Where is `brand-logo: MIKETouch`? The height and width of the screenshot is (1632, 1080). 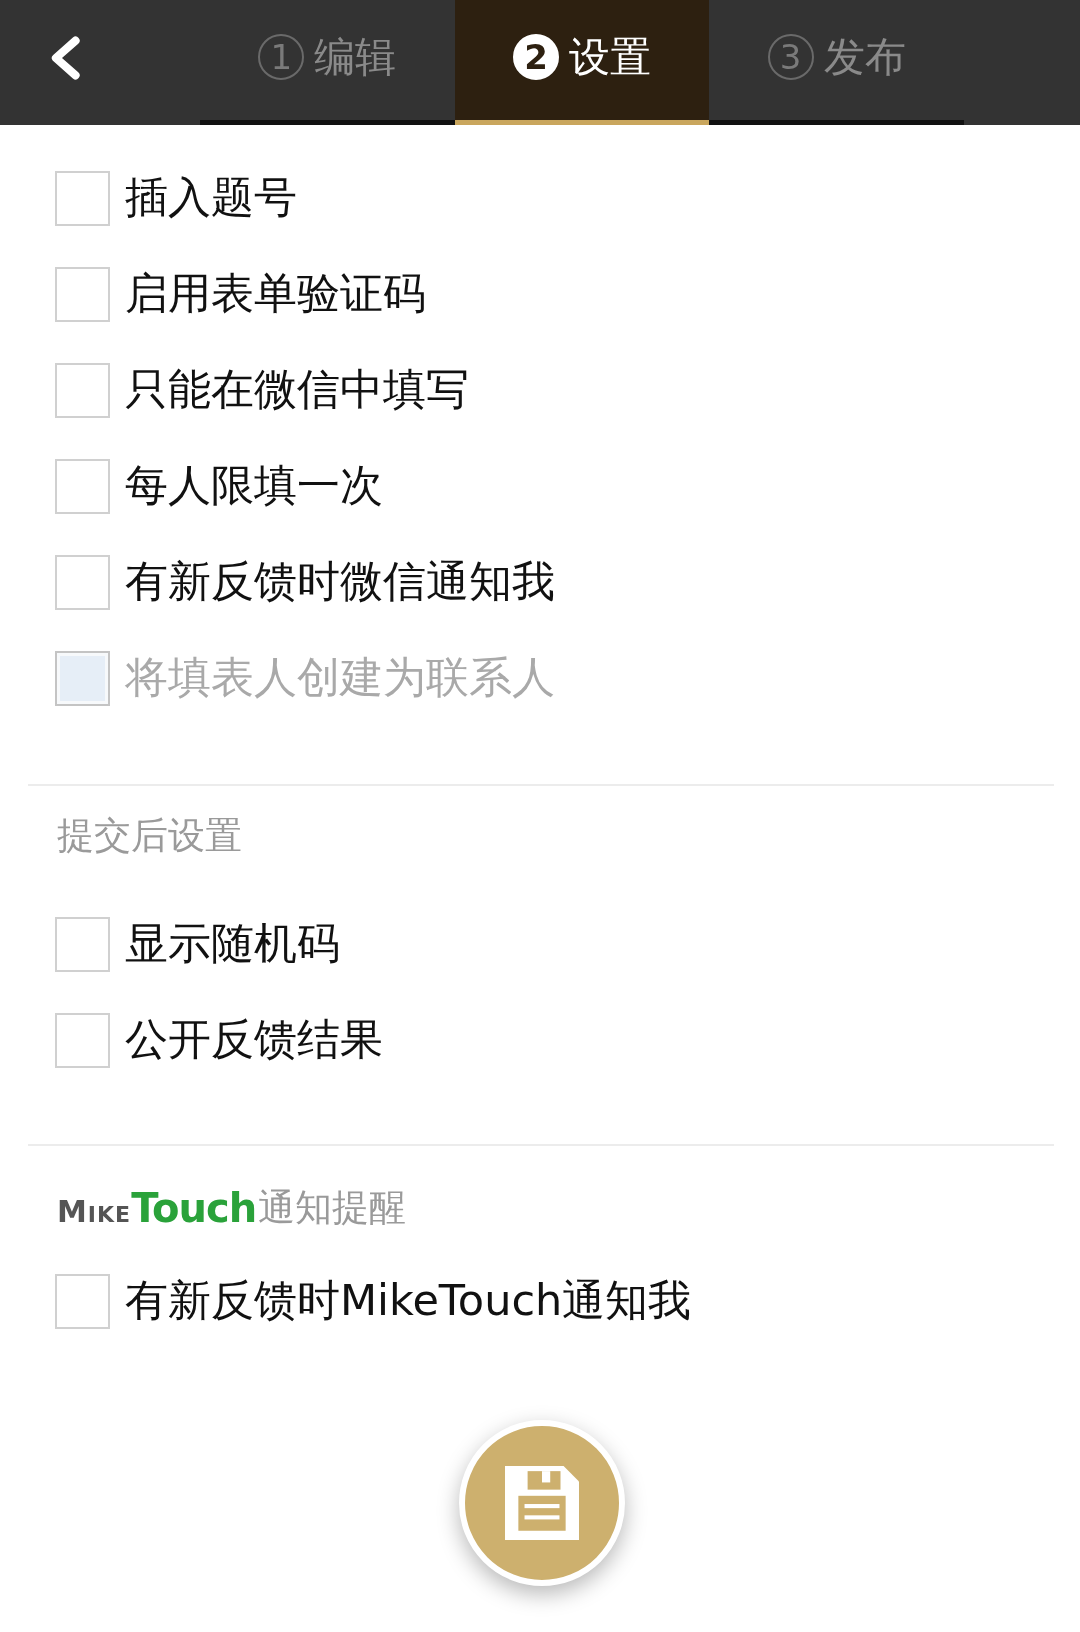 brand-logo: MIKETouch is located at coordinates (157, 1210).